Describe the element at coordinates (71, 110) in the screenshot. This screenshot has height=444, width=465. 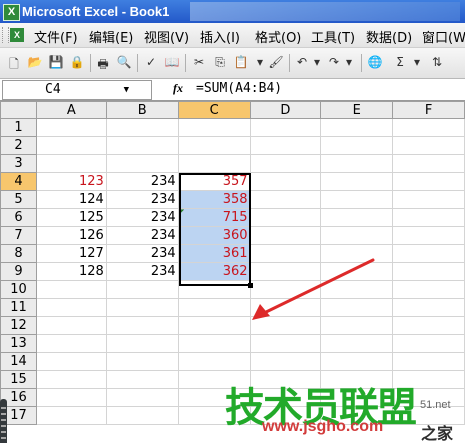
I see `column-header-a: A` at that location.